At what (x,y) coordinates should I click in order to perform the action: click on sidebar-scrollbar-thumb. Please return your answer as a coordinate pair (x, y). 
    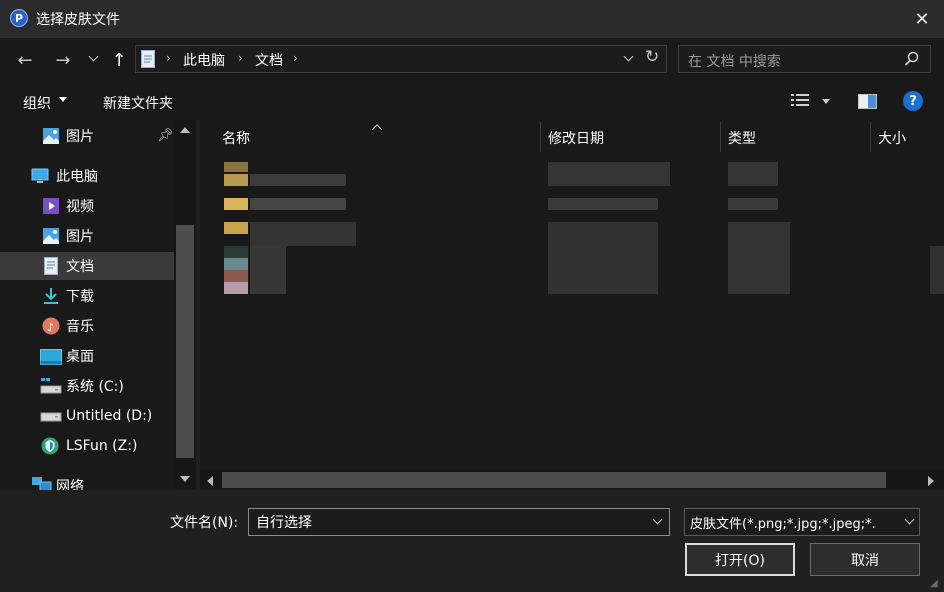
    Looking at the image, I should click on (185, 341).